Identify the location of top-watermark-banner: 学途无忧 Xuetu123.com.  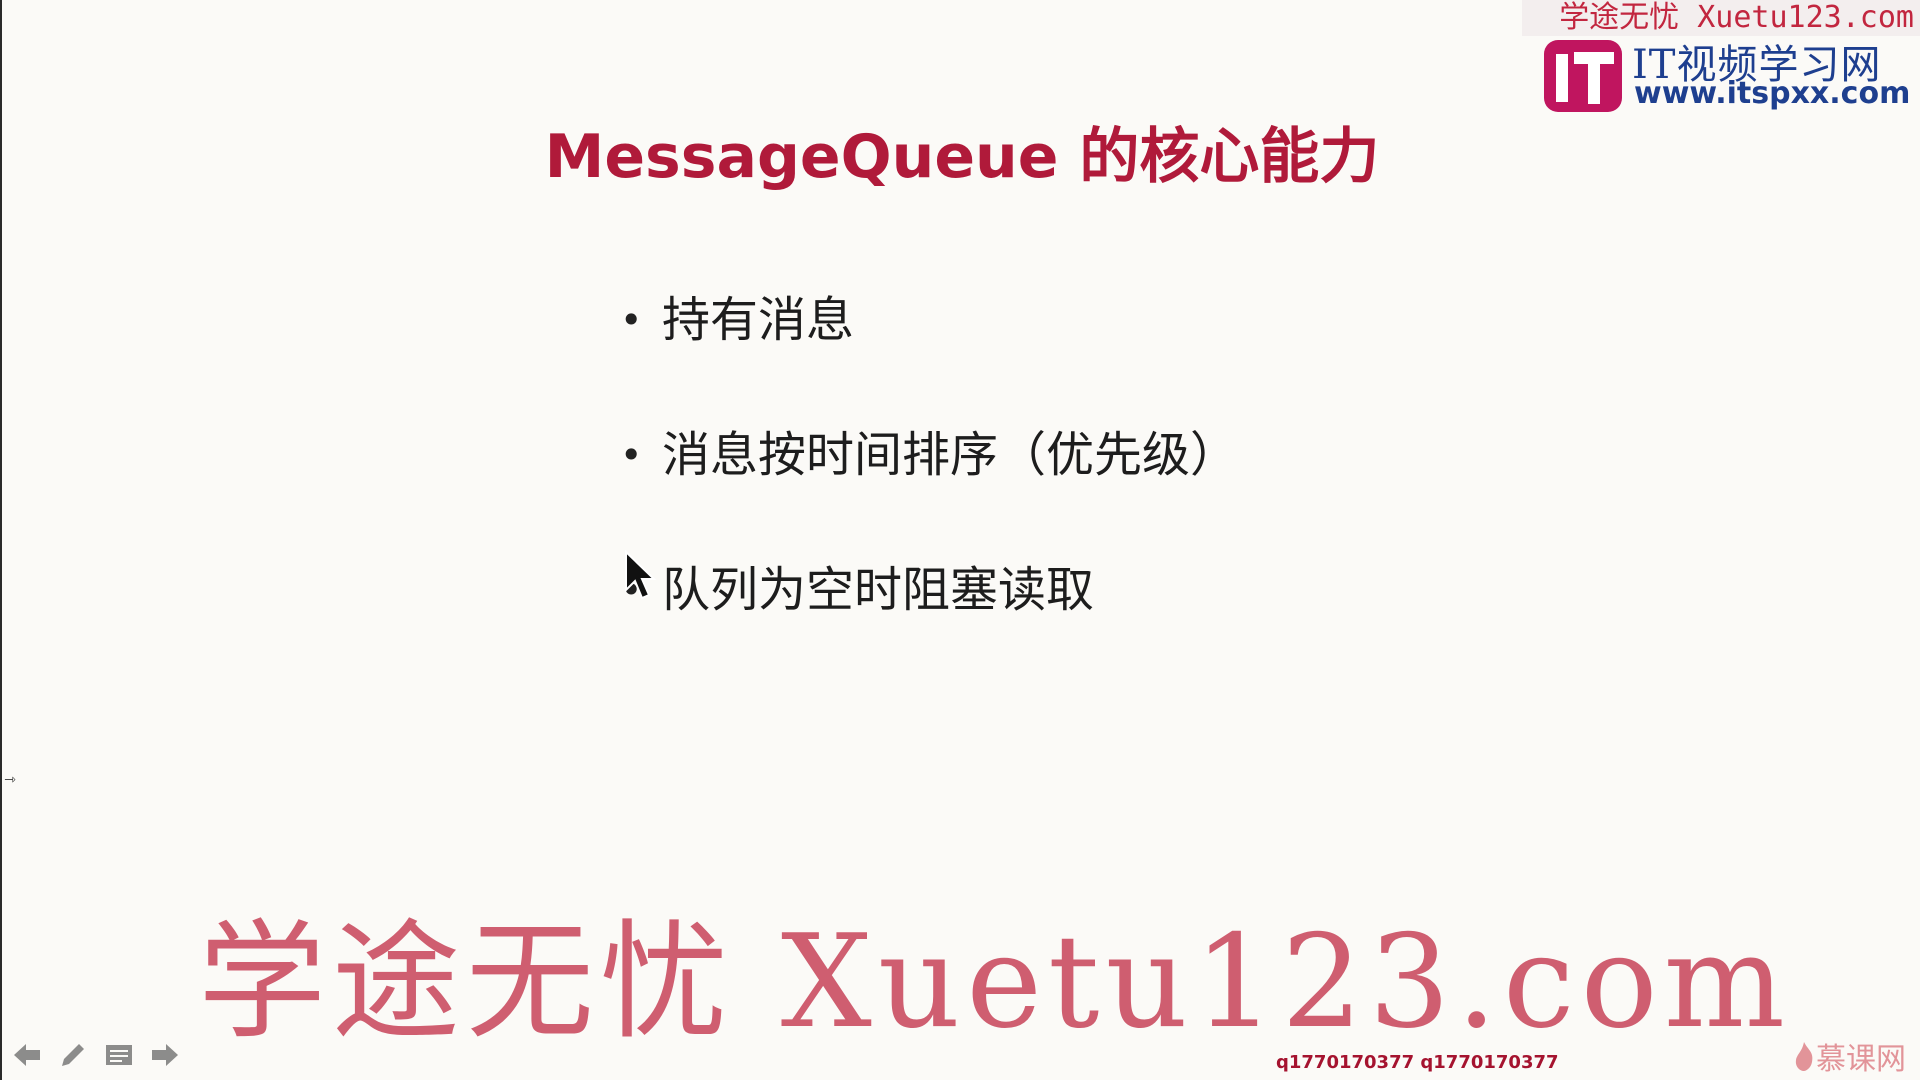
(1721, 18).